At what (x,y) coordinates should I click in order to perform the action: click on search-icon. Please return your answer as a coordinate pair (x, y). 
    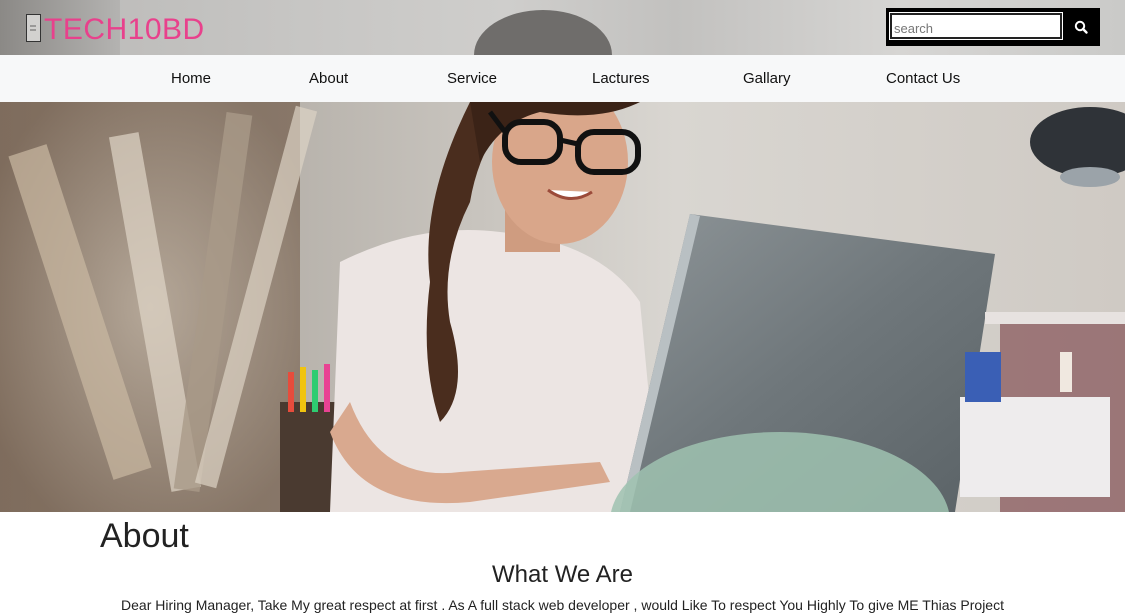
    Looking at the image, I should click on (1081, 27).